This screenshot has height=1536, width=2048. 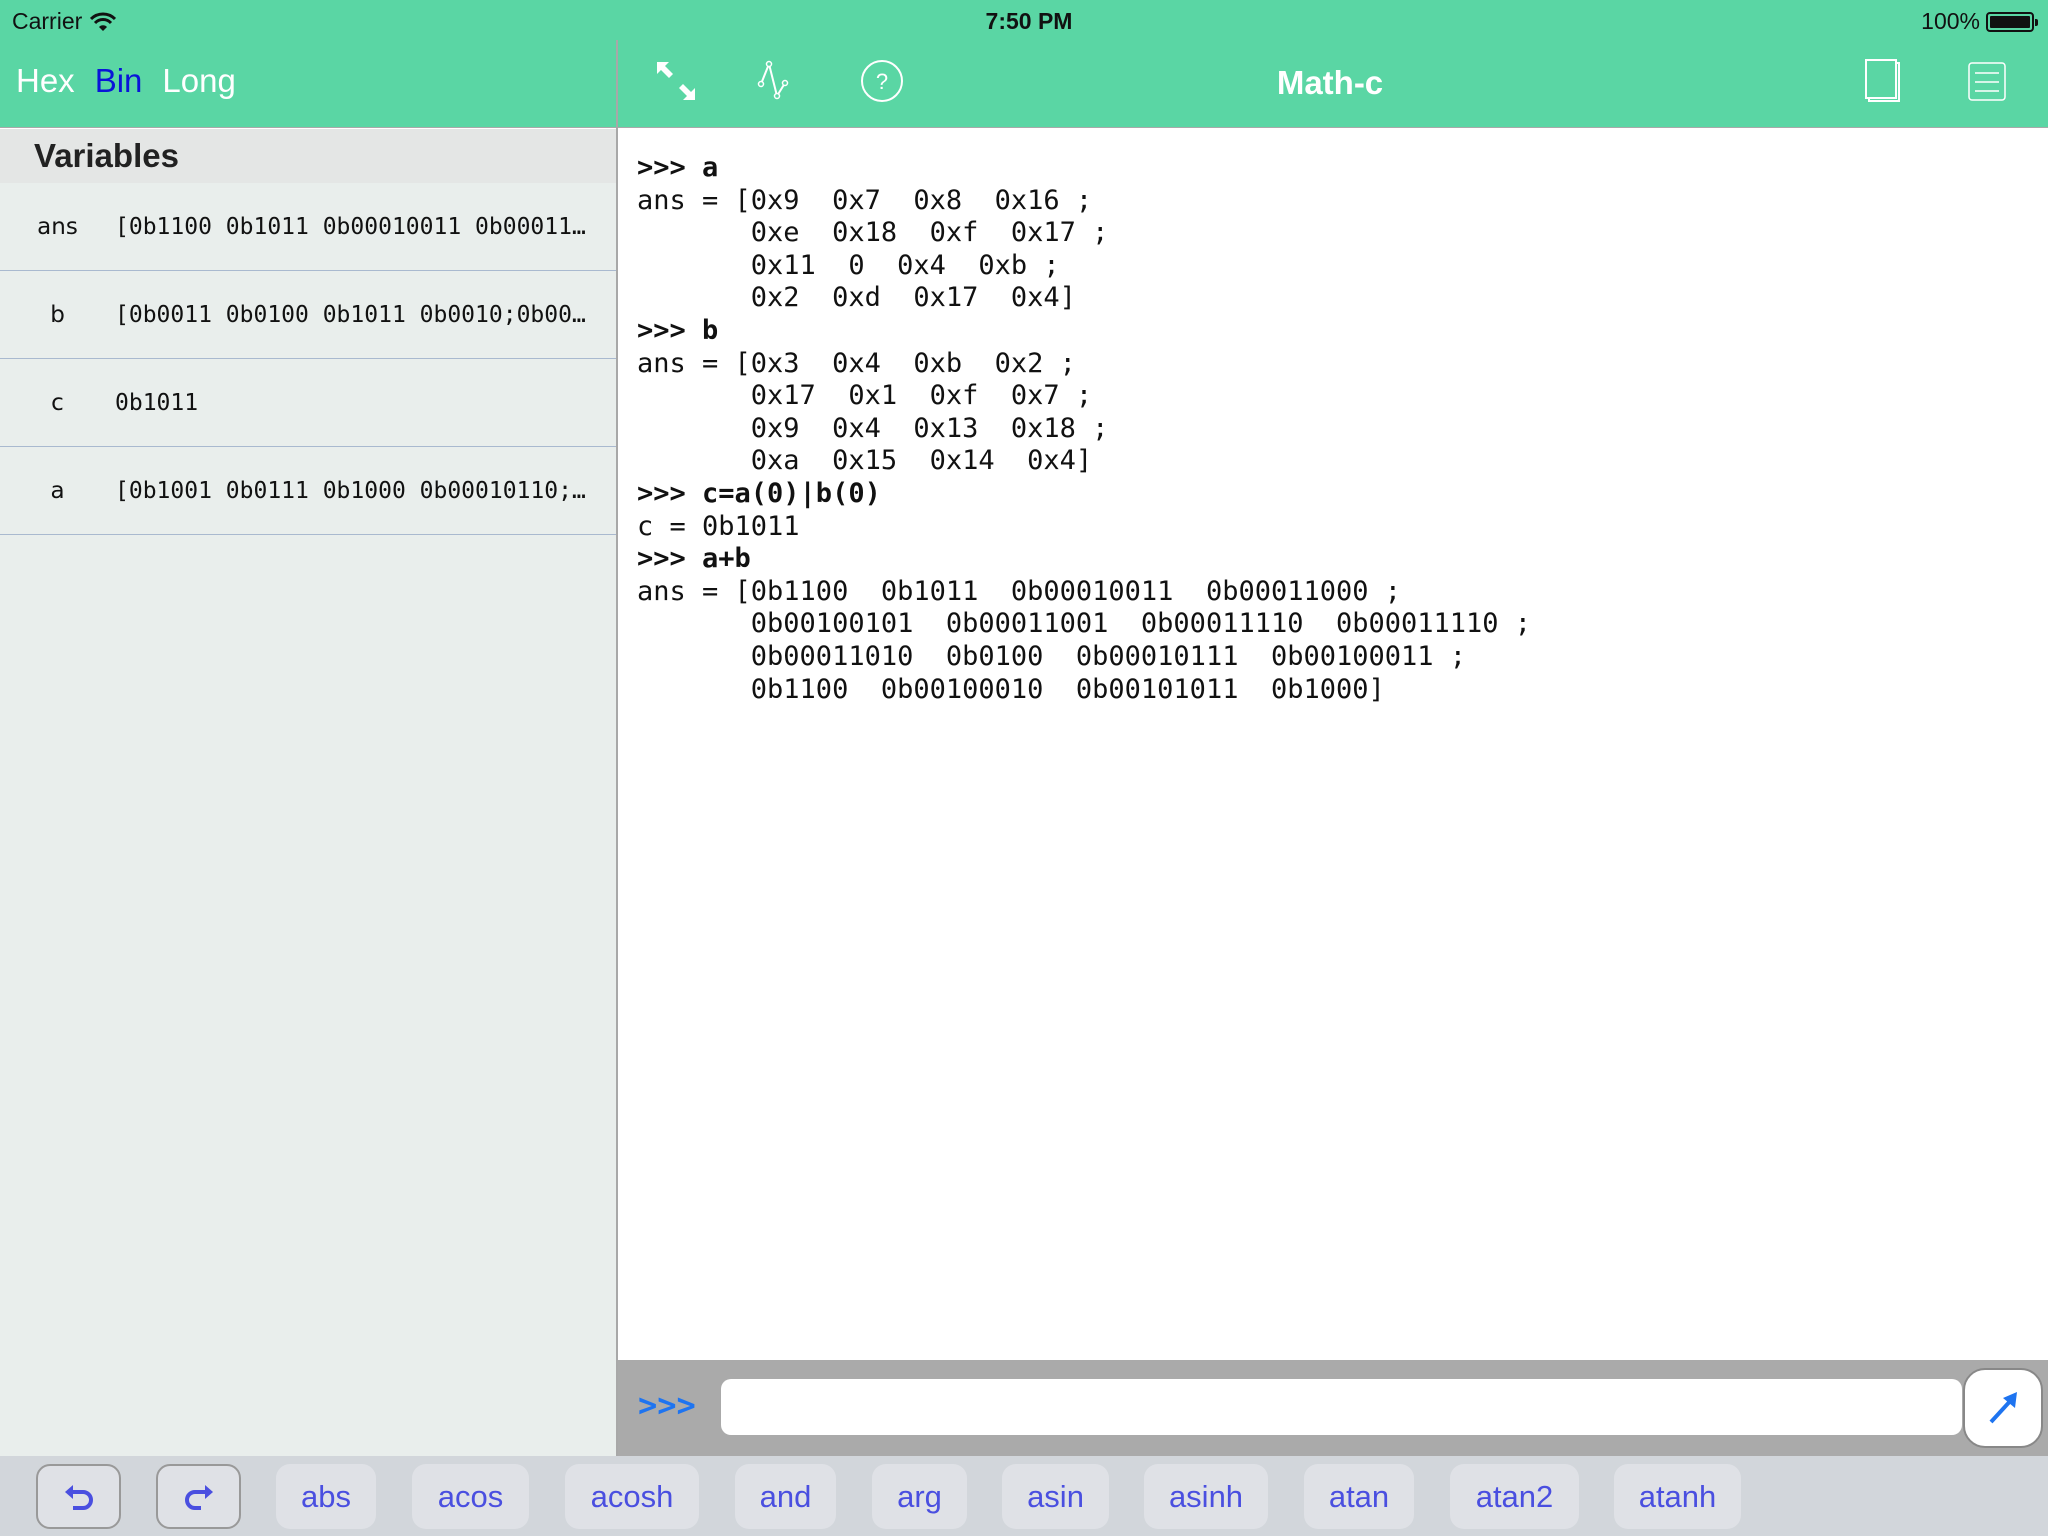 I want to click on redo-icon, so click(x=198, y=1497).